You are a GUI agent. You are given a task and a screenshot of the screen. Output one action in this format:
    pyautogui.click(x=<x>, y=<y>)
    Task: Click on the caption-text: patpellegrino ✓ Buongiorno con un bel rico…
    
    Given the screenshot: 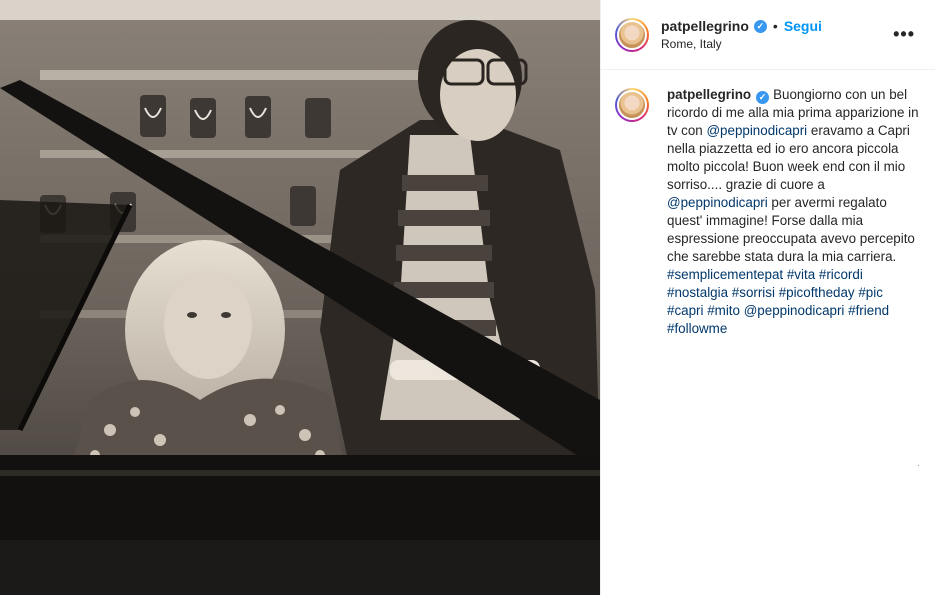 What is the action you would take?
    pyautogui.click(x=794, y=212)
    